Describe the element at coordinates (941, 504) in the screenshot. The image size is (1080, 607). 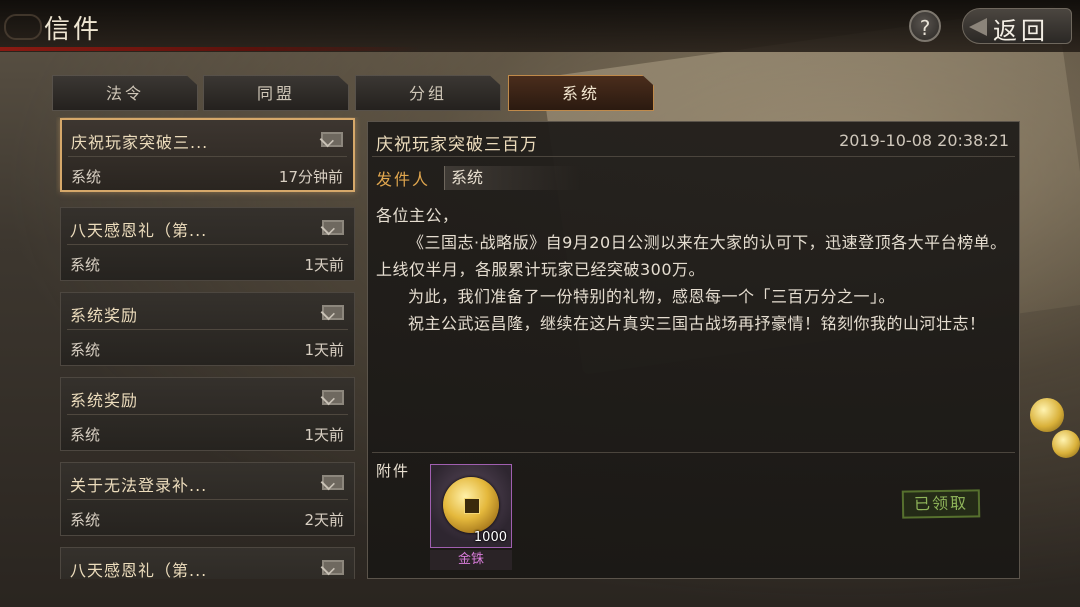
I see `claimed-stamp: 已领取` at that location.